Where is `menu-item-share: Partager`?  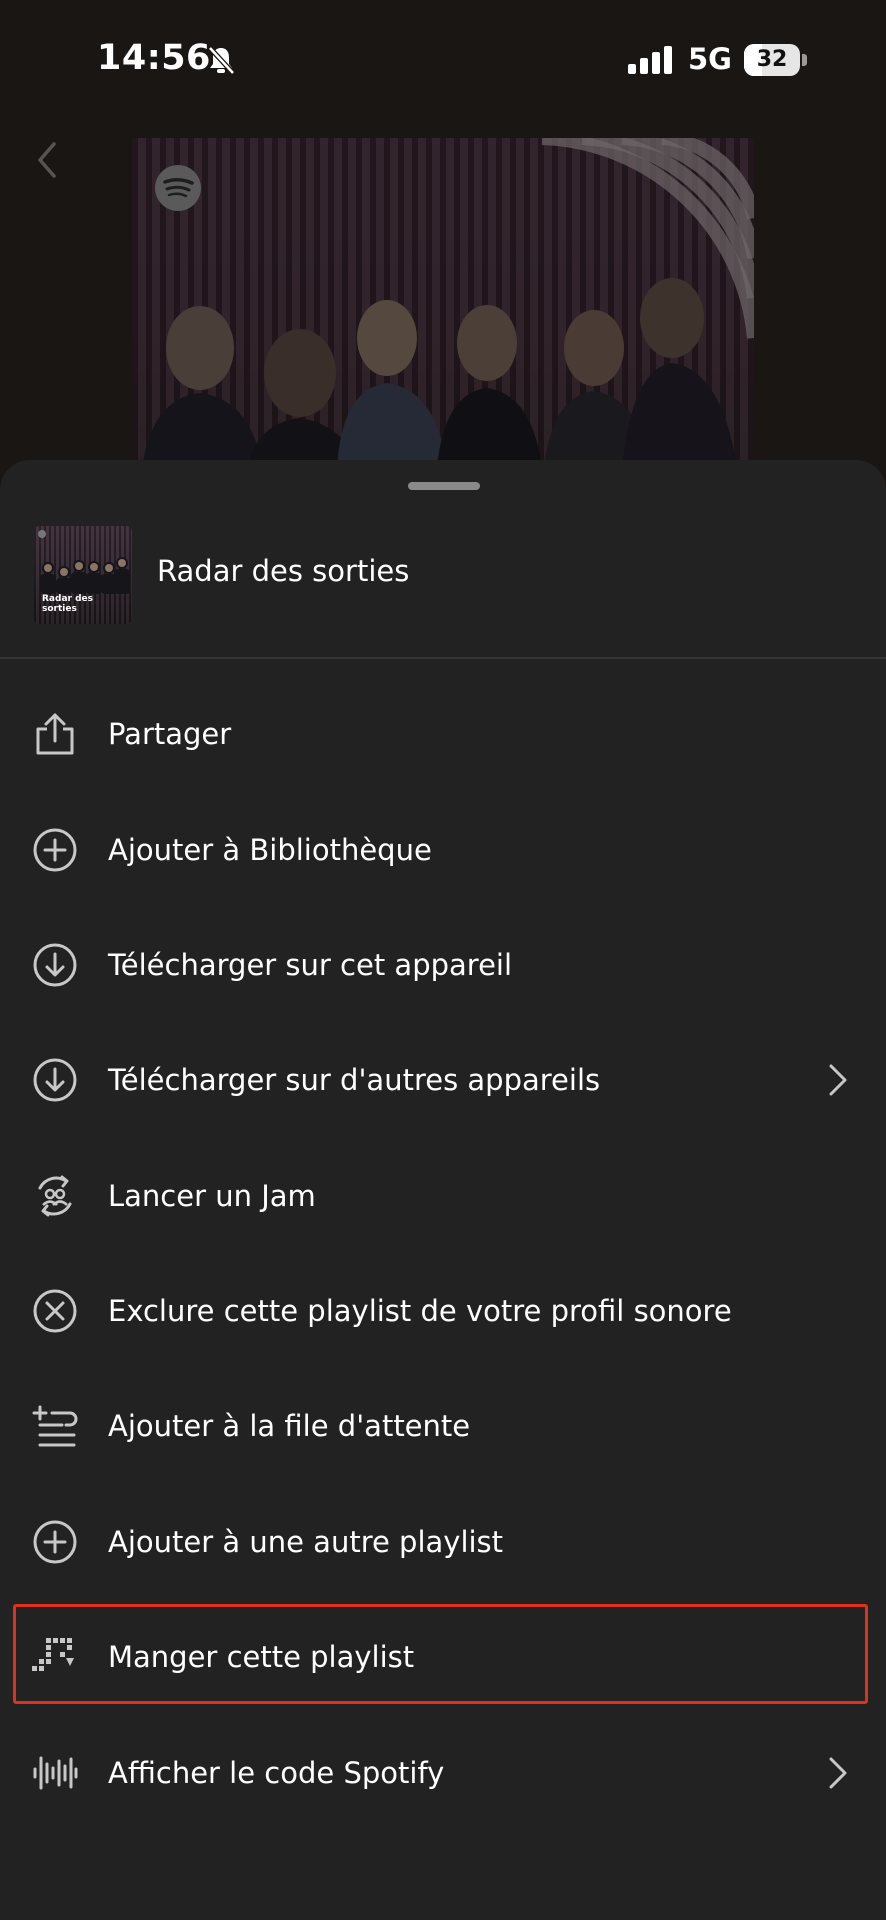 menu-item-share: Partager is located at coordinates (443, 733).